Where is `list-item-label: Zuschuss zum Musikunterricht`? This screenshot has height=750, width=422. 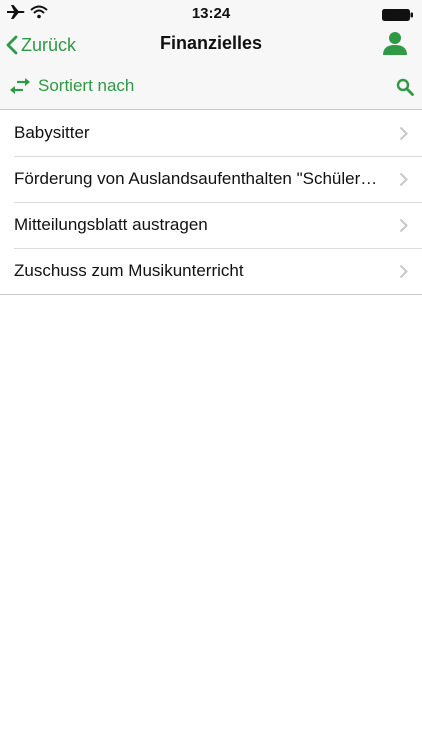
list-item-label: Zuschuss zum Musikunterricht is located at coordinates (129, 270).